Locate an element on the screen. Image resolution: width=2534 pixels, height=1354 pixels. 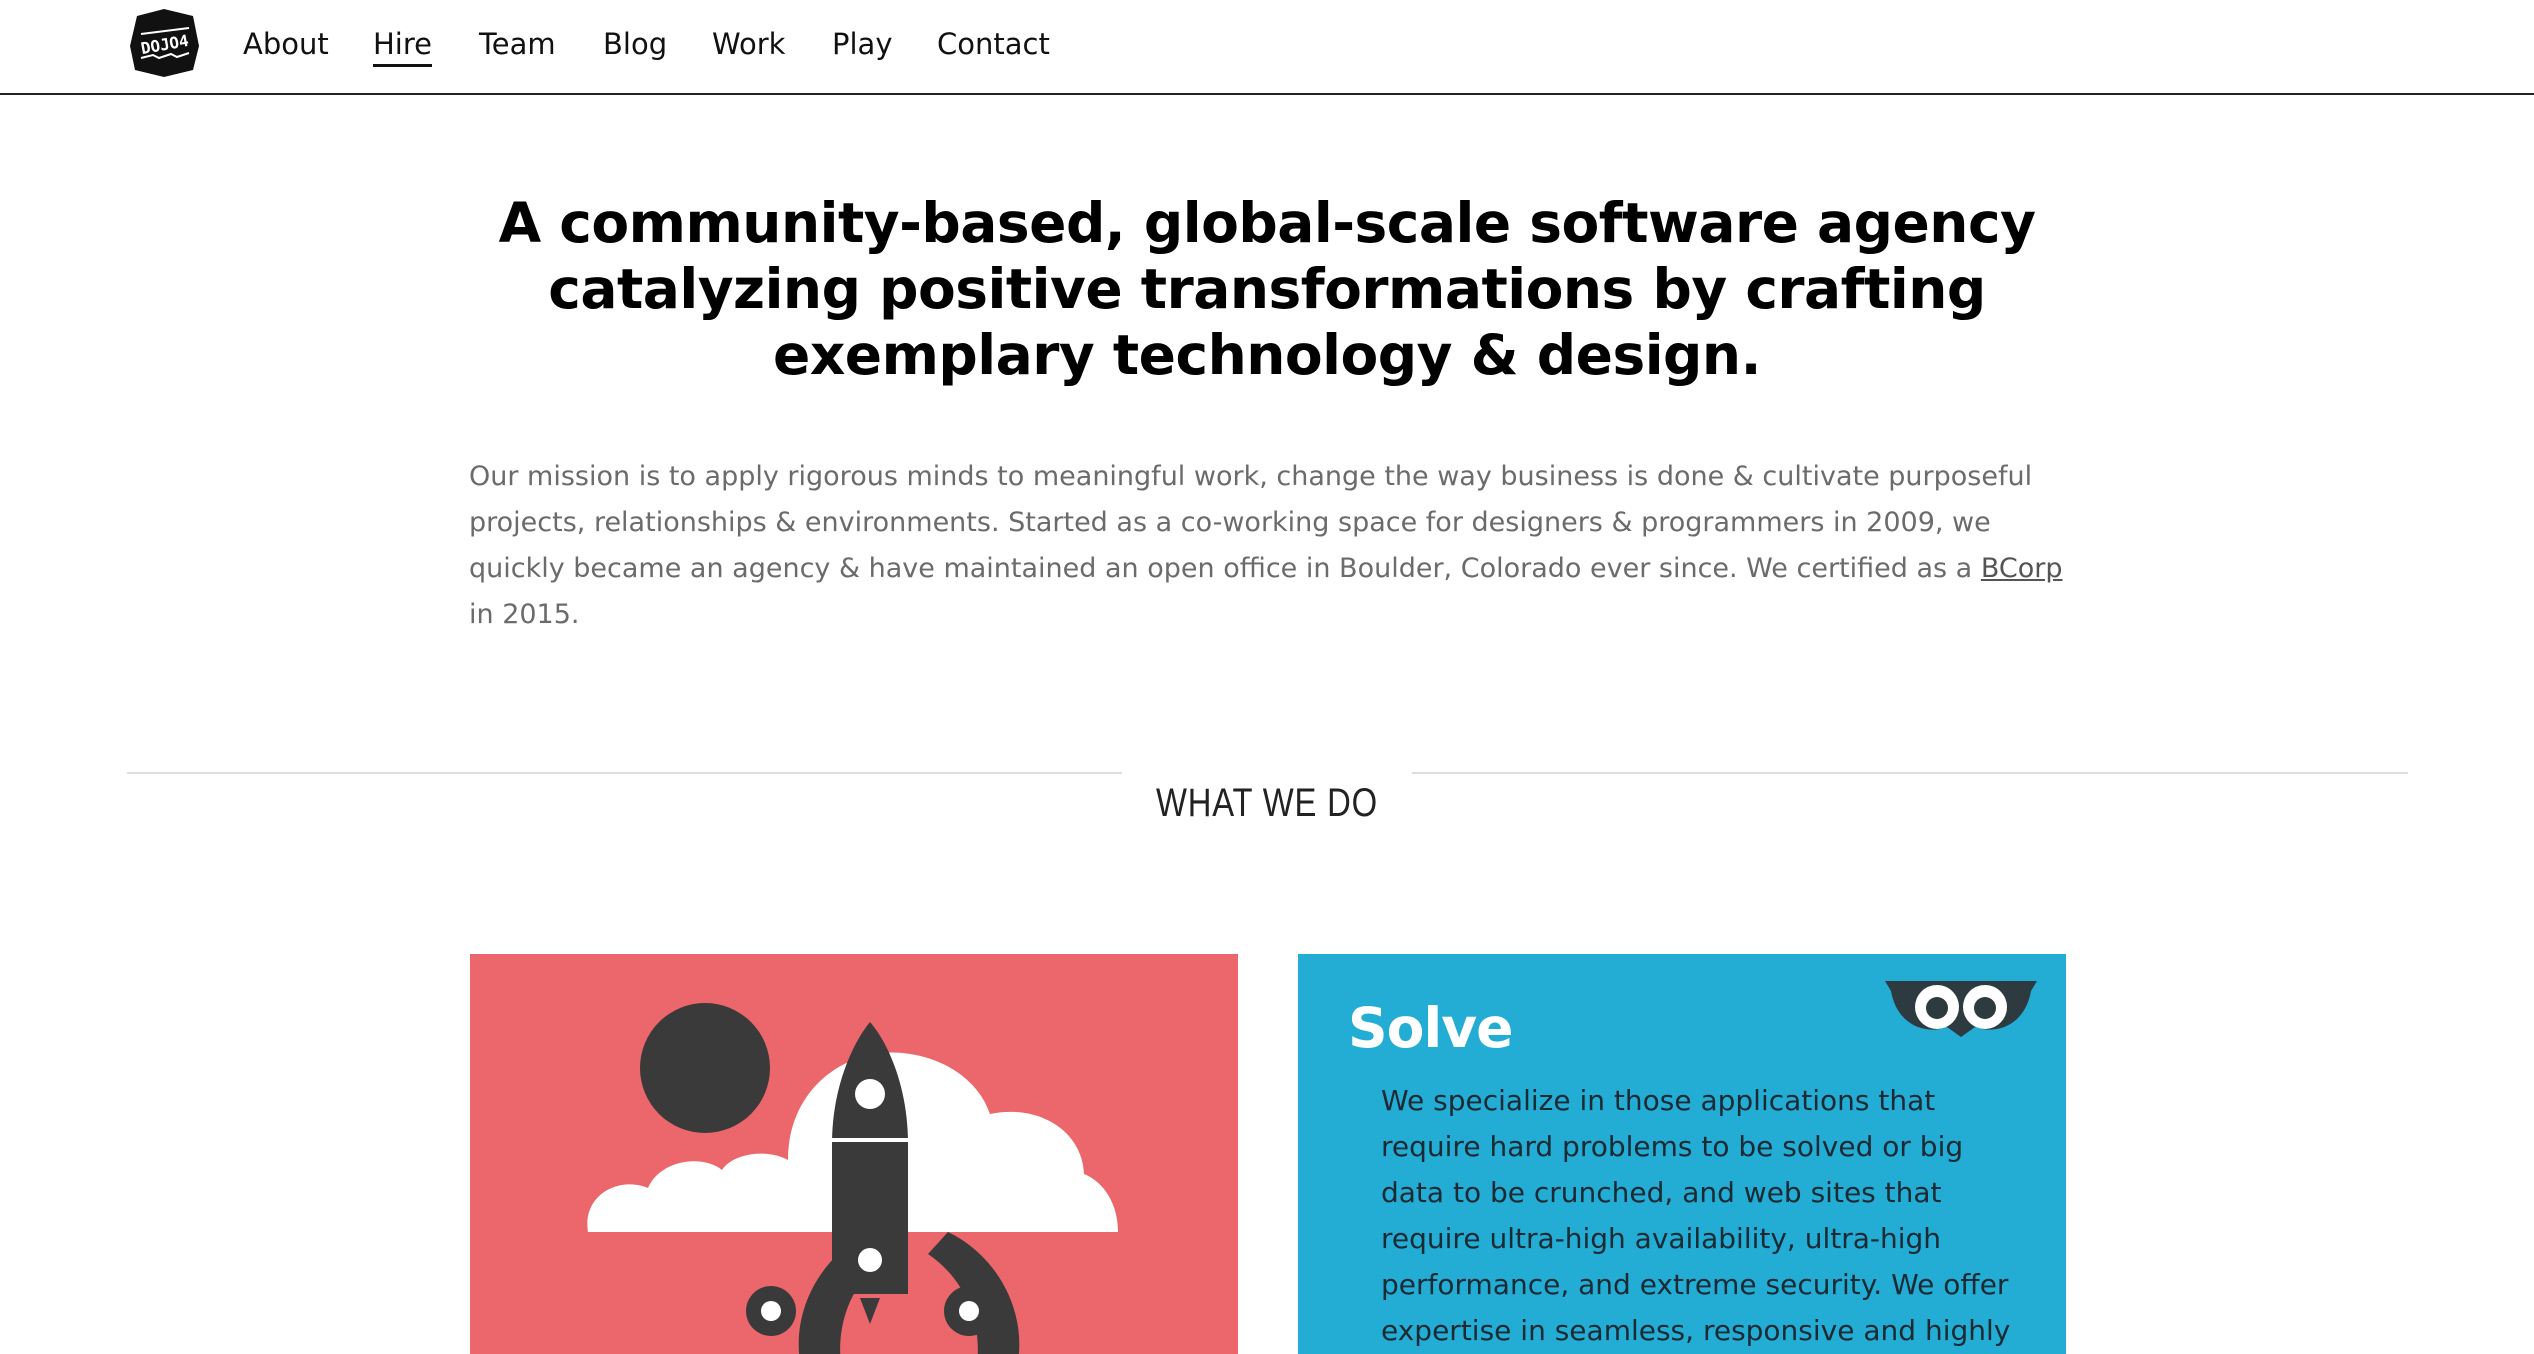
dojo4-logo: DOJO4 is located at coordinates (164, 42).